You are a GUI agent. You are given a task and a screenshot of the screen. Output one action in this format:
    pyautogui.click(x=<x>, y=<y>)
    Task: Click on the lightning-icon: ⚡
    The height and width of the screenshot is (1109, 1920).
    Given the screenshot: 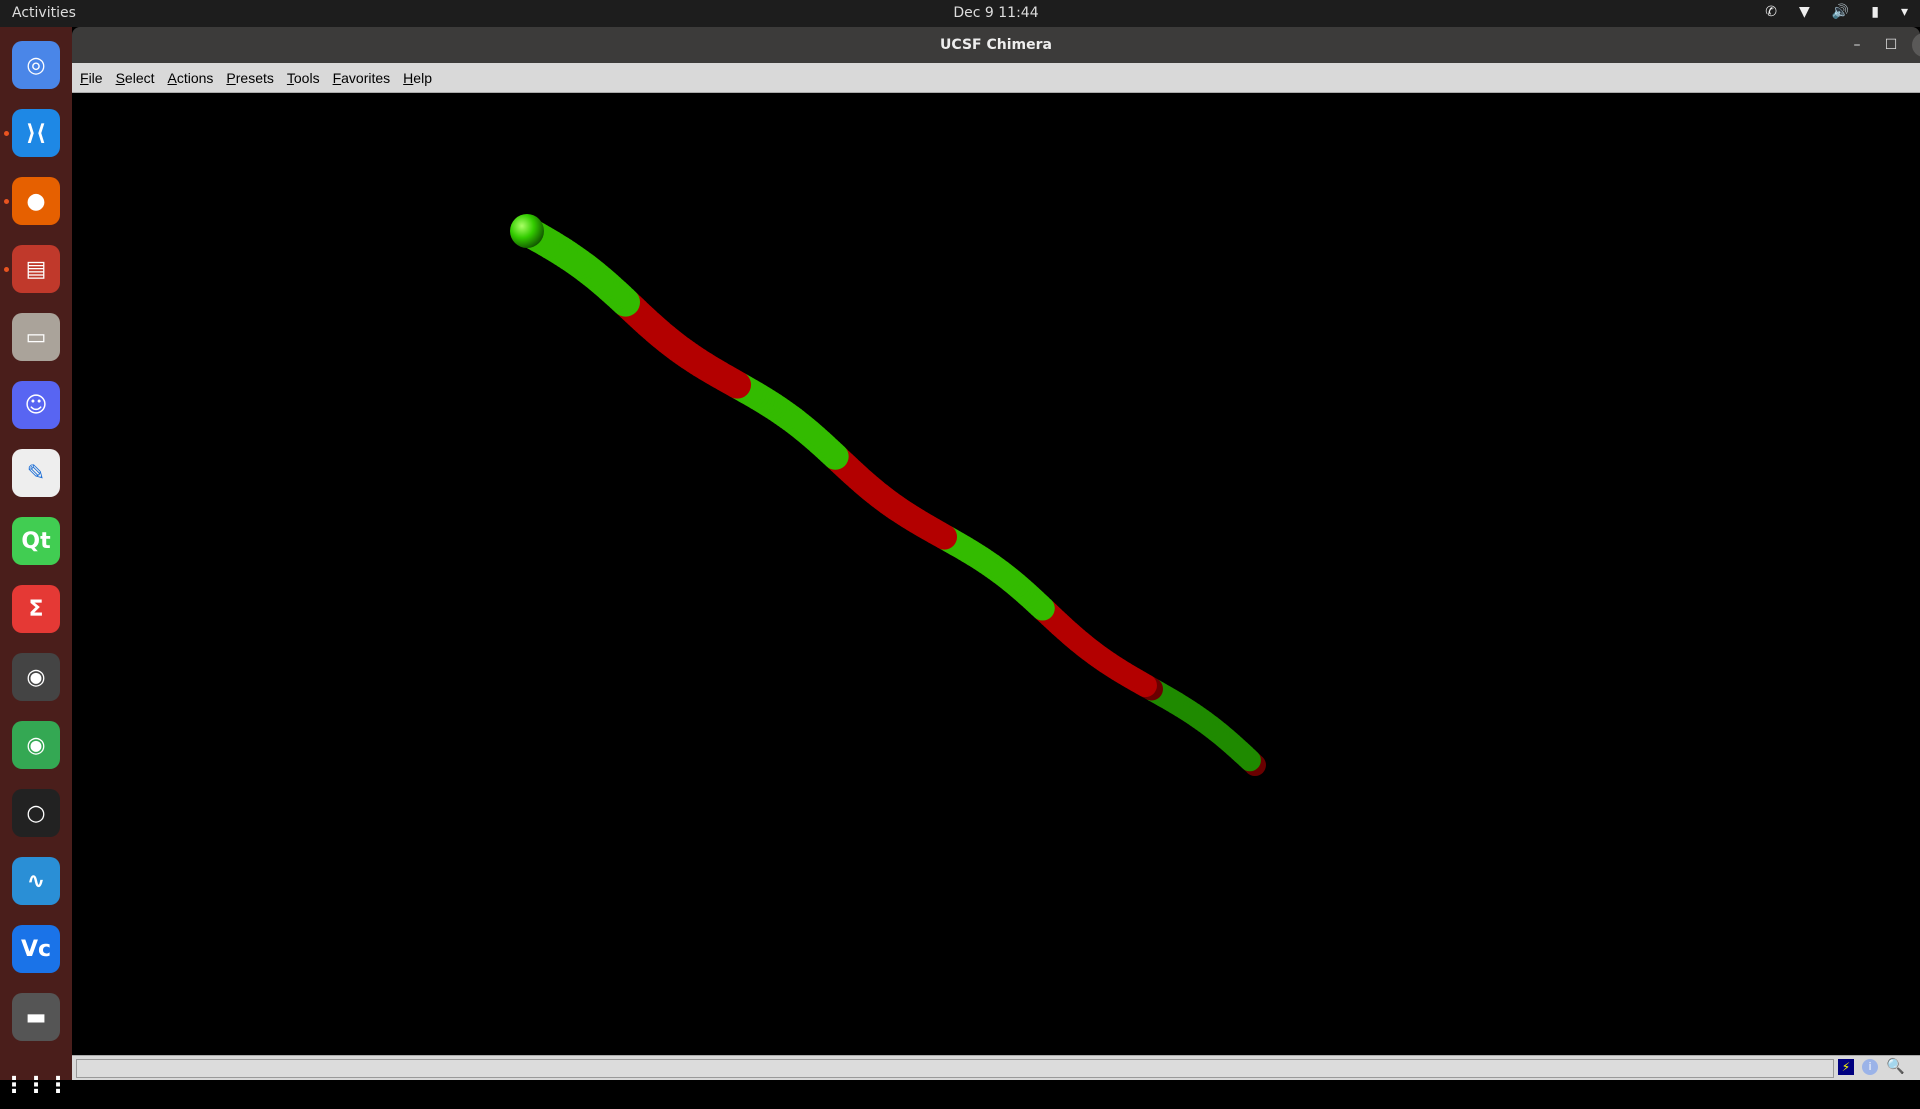 What is the action you would take?
    pyautogui.click(x=1846, y=1067)
    